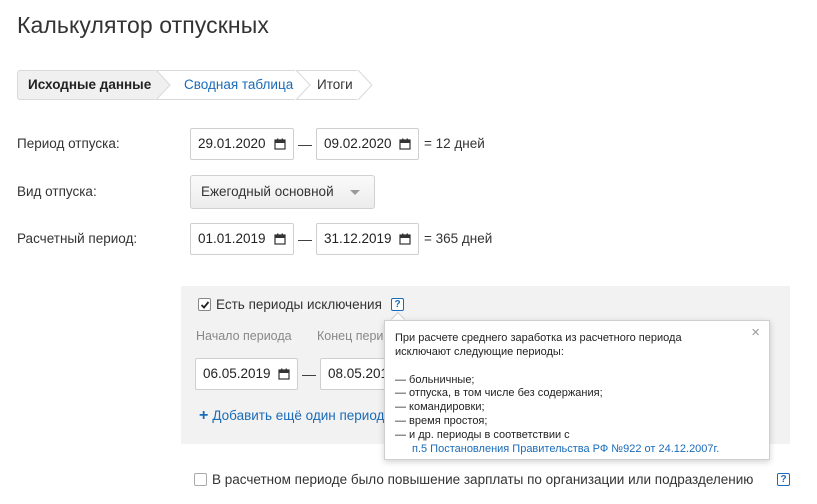 The height and width of the screenshot is (504, 817). Describe the element at coordinates (232, 143) in the screenshot. I see `date-value: 29.01.2020` at that location.